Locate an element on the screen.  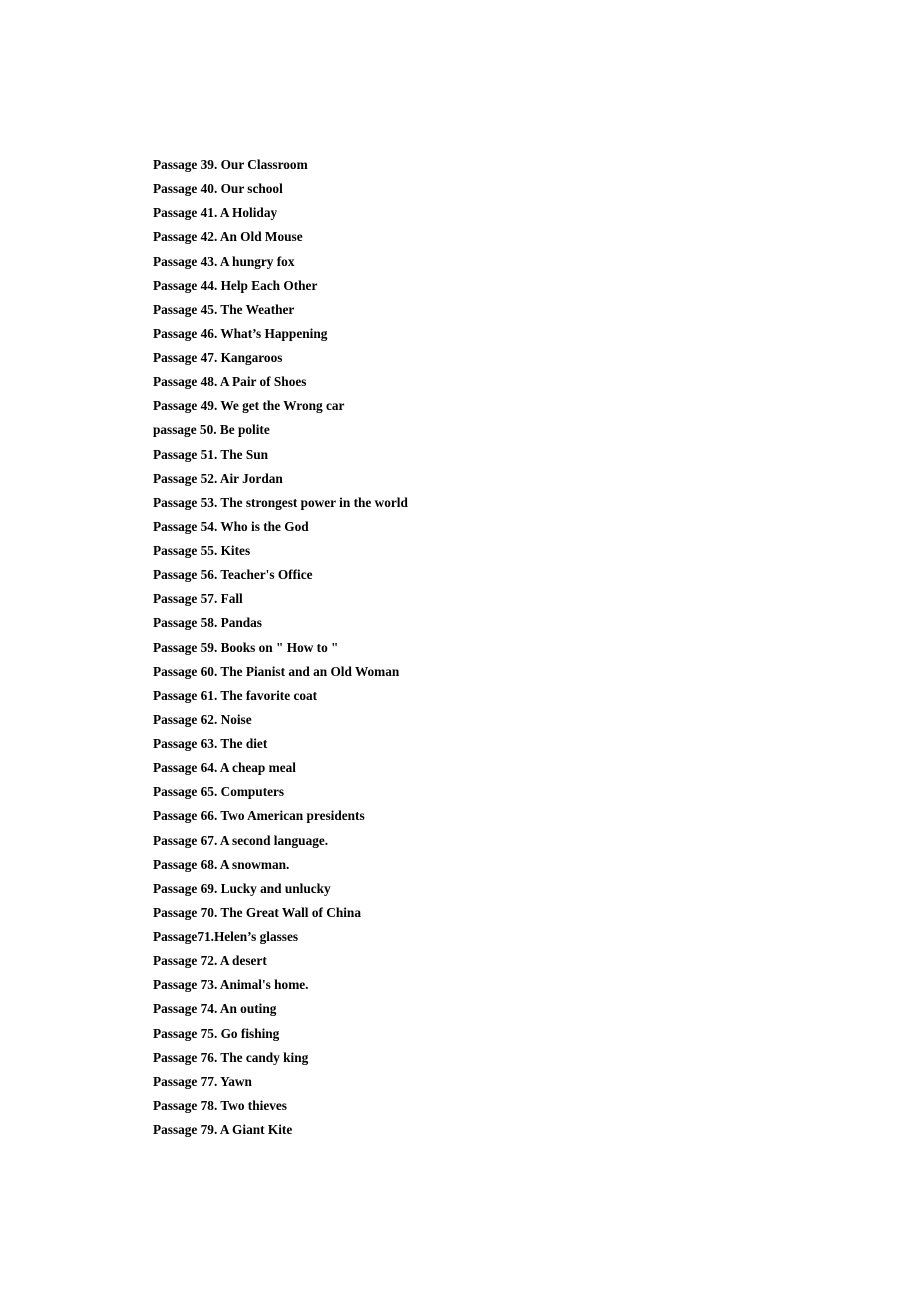
passage-title: passage 50. Be polite is located at coordinates (211, 430).